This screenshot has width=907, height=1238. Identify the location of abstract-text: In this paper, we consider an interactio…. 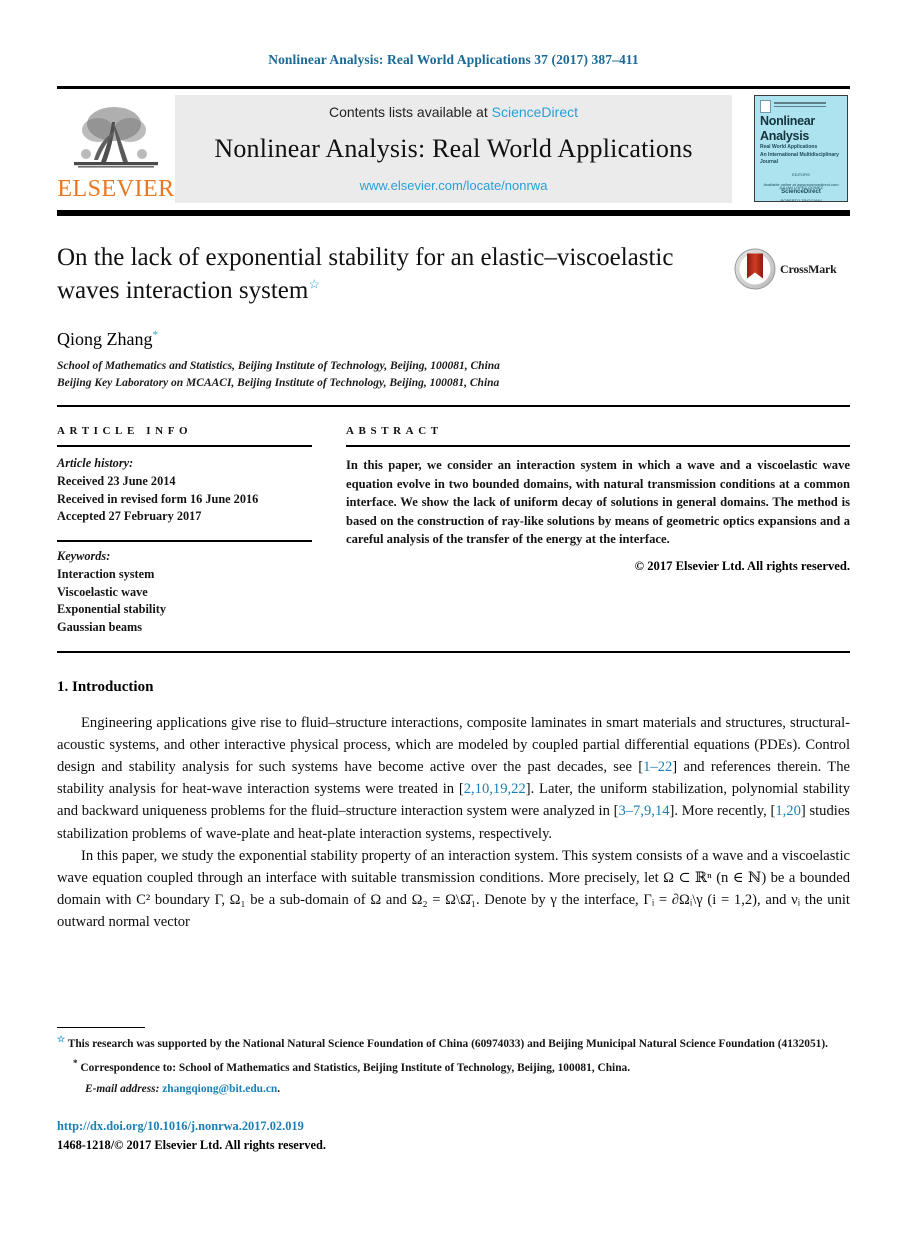
(598, 502).